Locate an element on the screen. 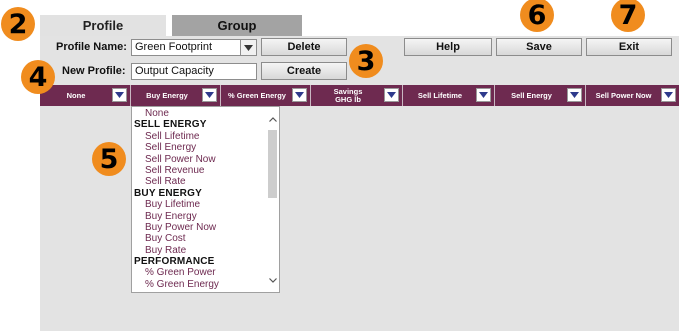 This screenshot has width=681, height=331. dropdown-option: Buy Energy is located at coordinates (199, 216).